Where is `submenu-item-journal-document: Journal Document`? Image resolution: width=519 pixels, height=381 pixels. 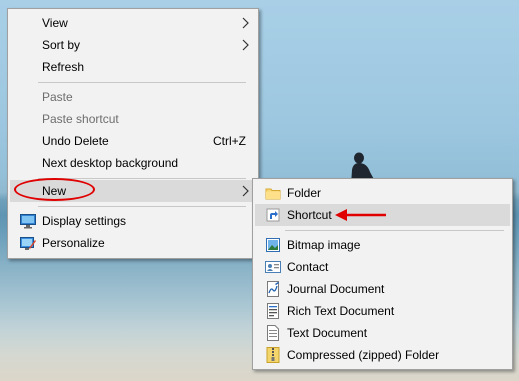
submenu-item-journal-document: Journal Document is located at coordinates (382, 289).